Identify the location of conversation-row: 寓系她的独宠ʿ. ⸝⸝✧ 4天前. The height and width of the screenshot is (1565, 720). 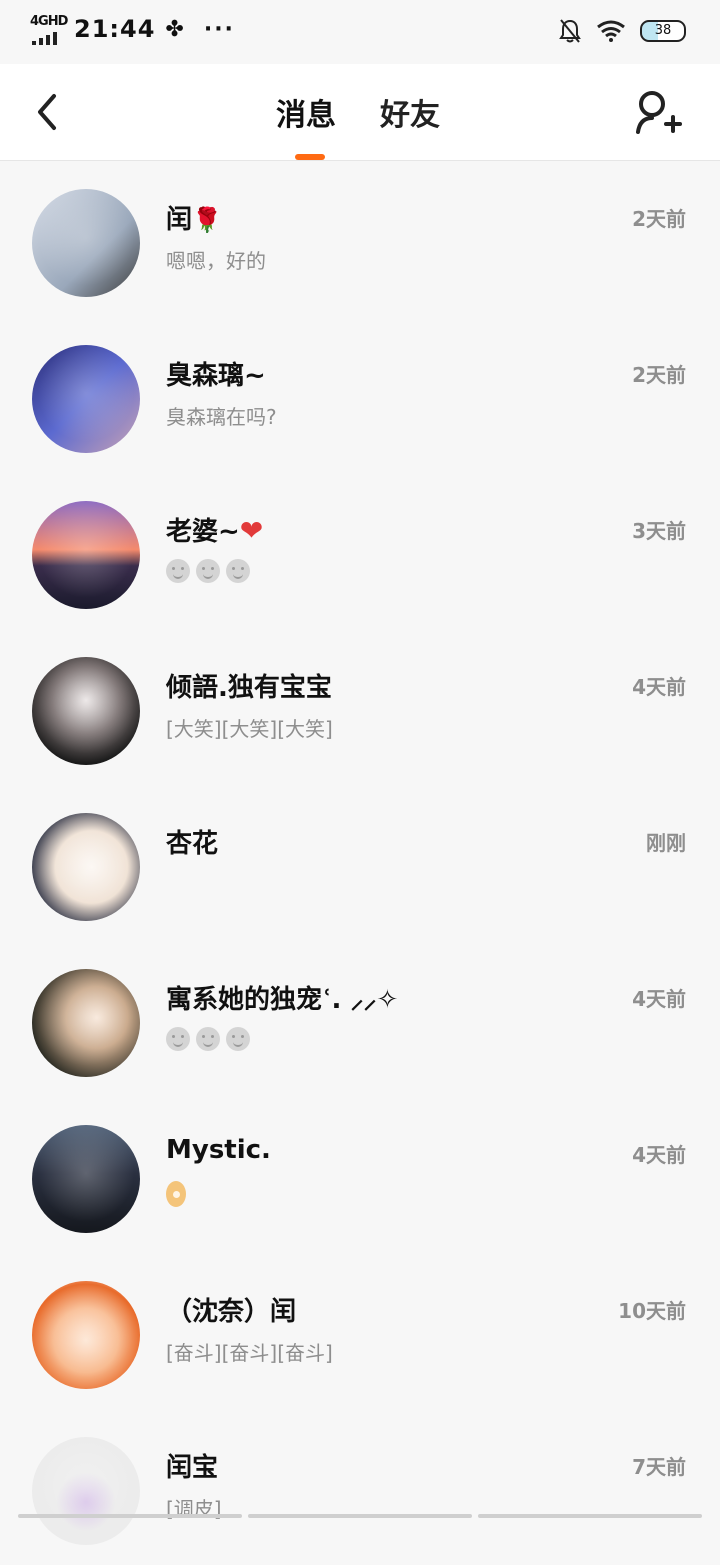
(360, 1019).